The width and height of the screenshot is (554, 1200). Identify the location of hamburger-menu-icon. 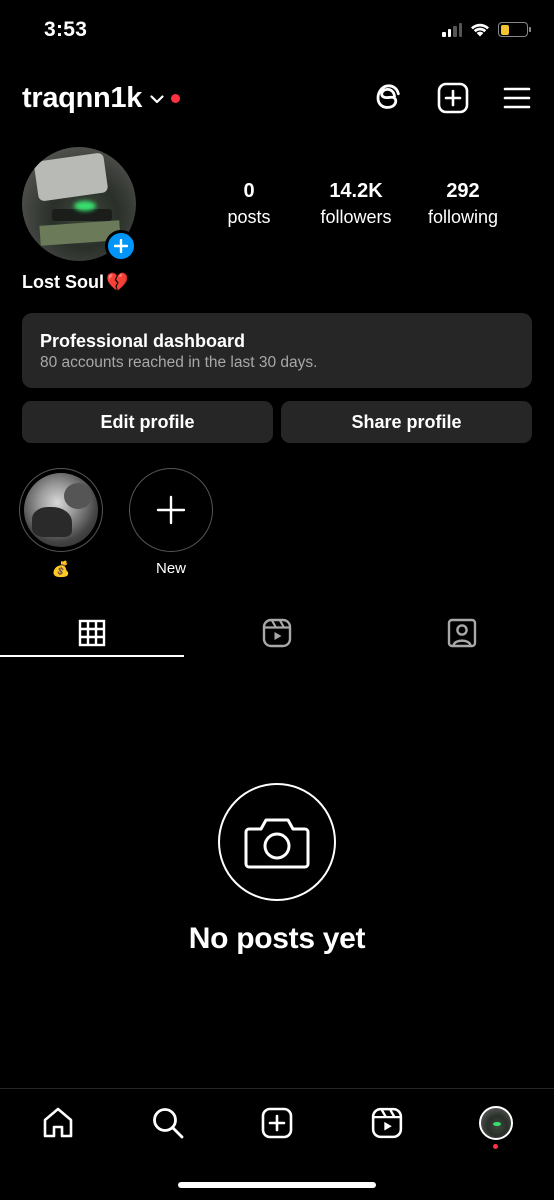
(517, 98).